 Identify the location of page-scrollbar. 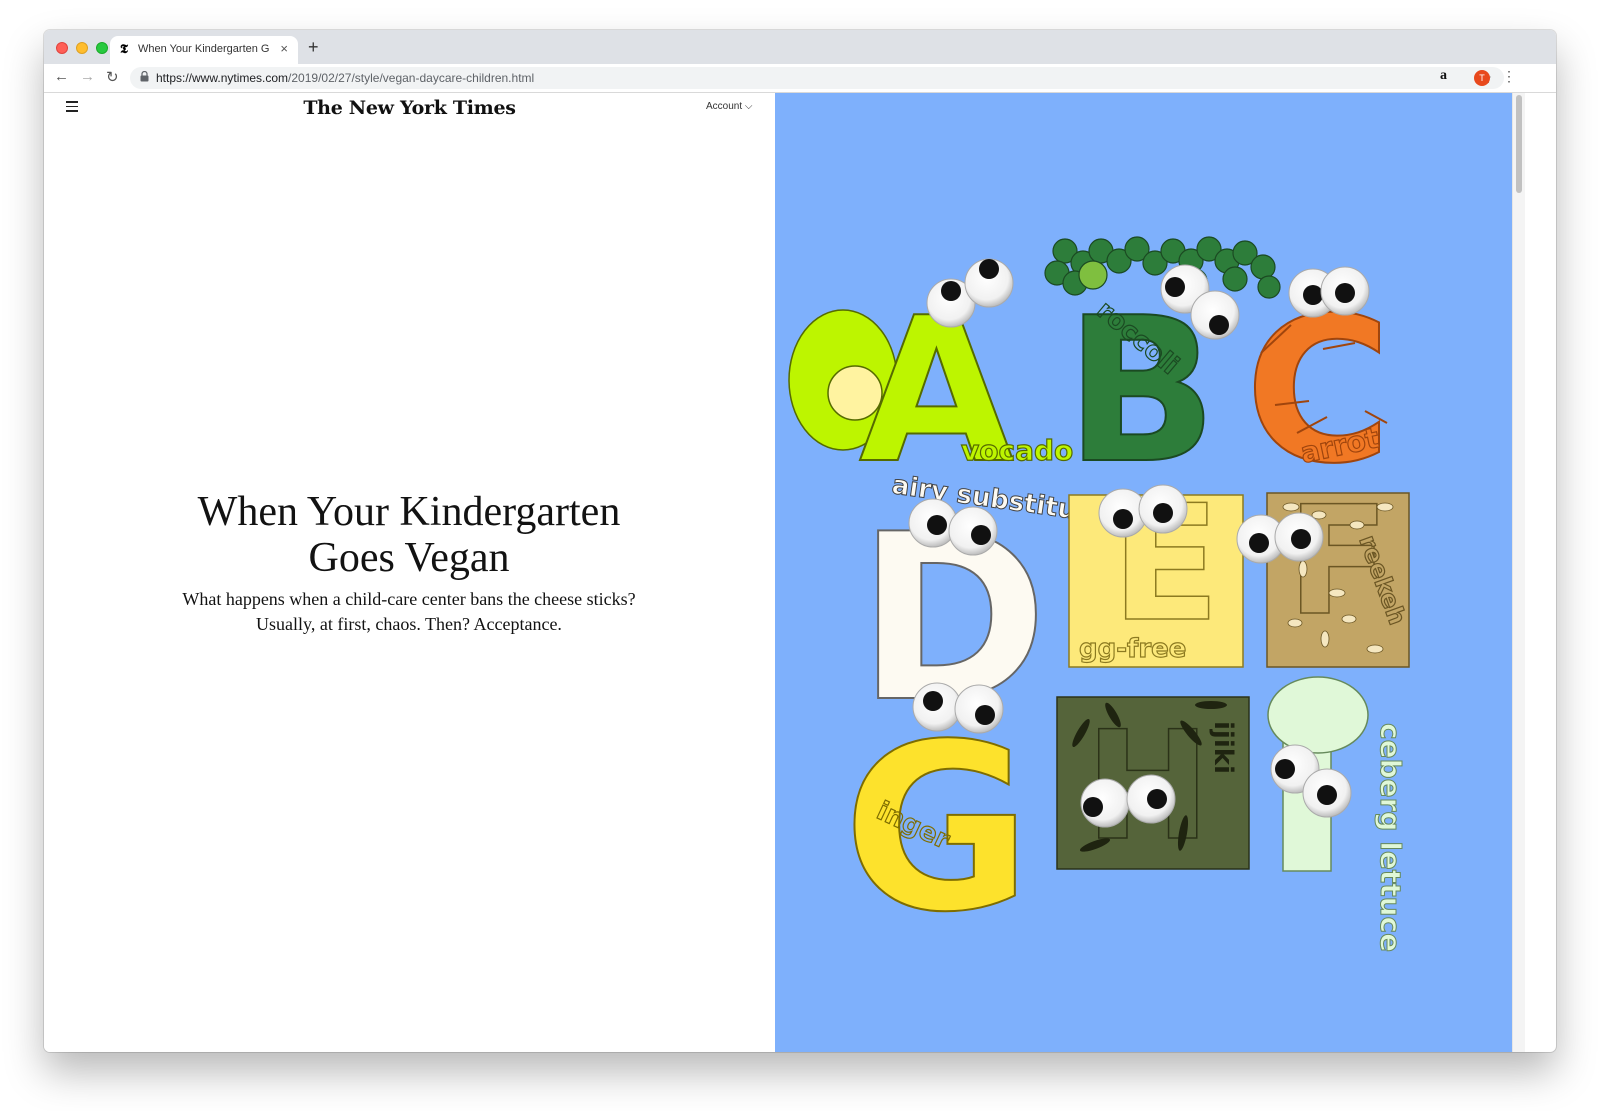
(1518, 572).